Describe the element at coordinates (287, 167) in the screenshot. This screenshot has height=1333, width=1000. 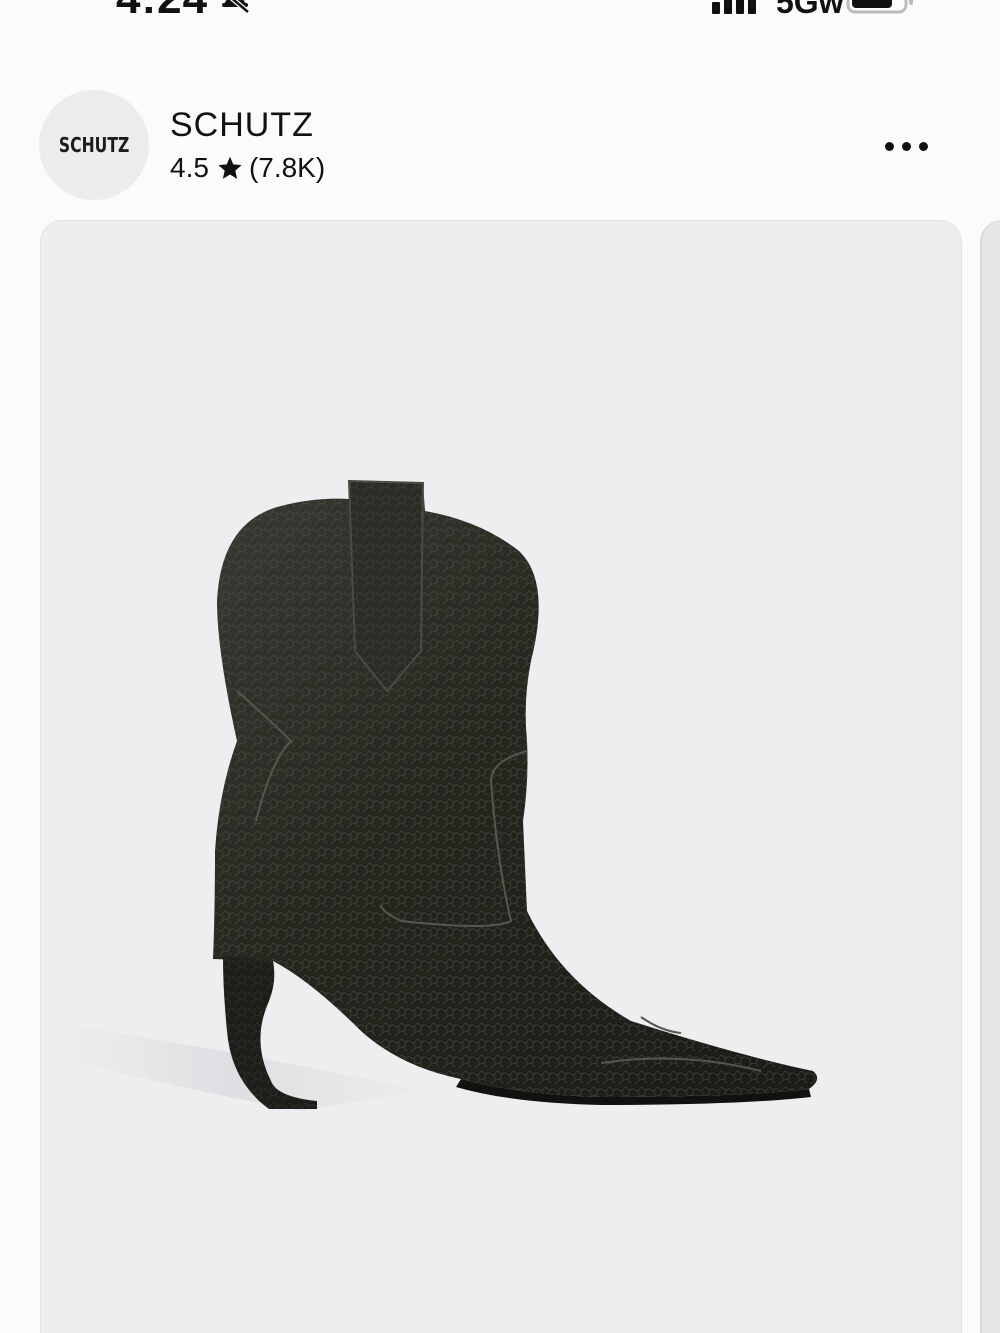
I see `review-count: (7.8K)` at that location.